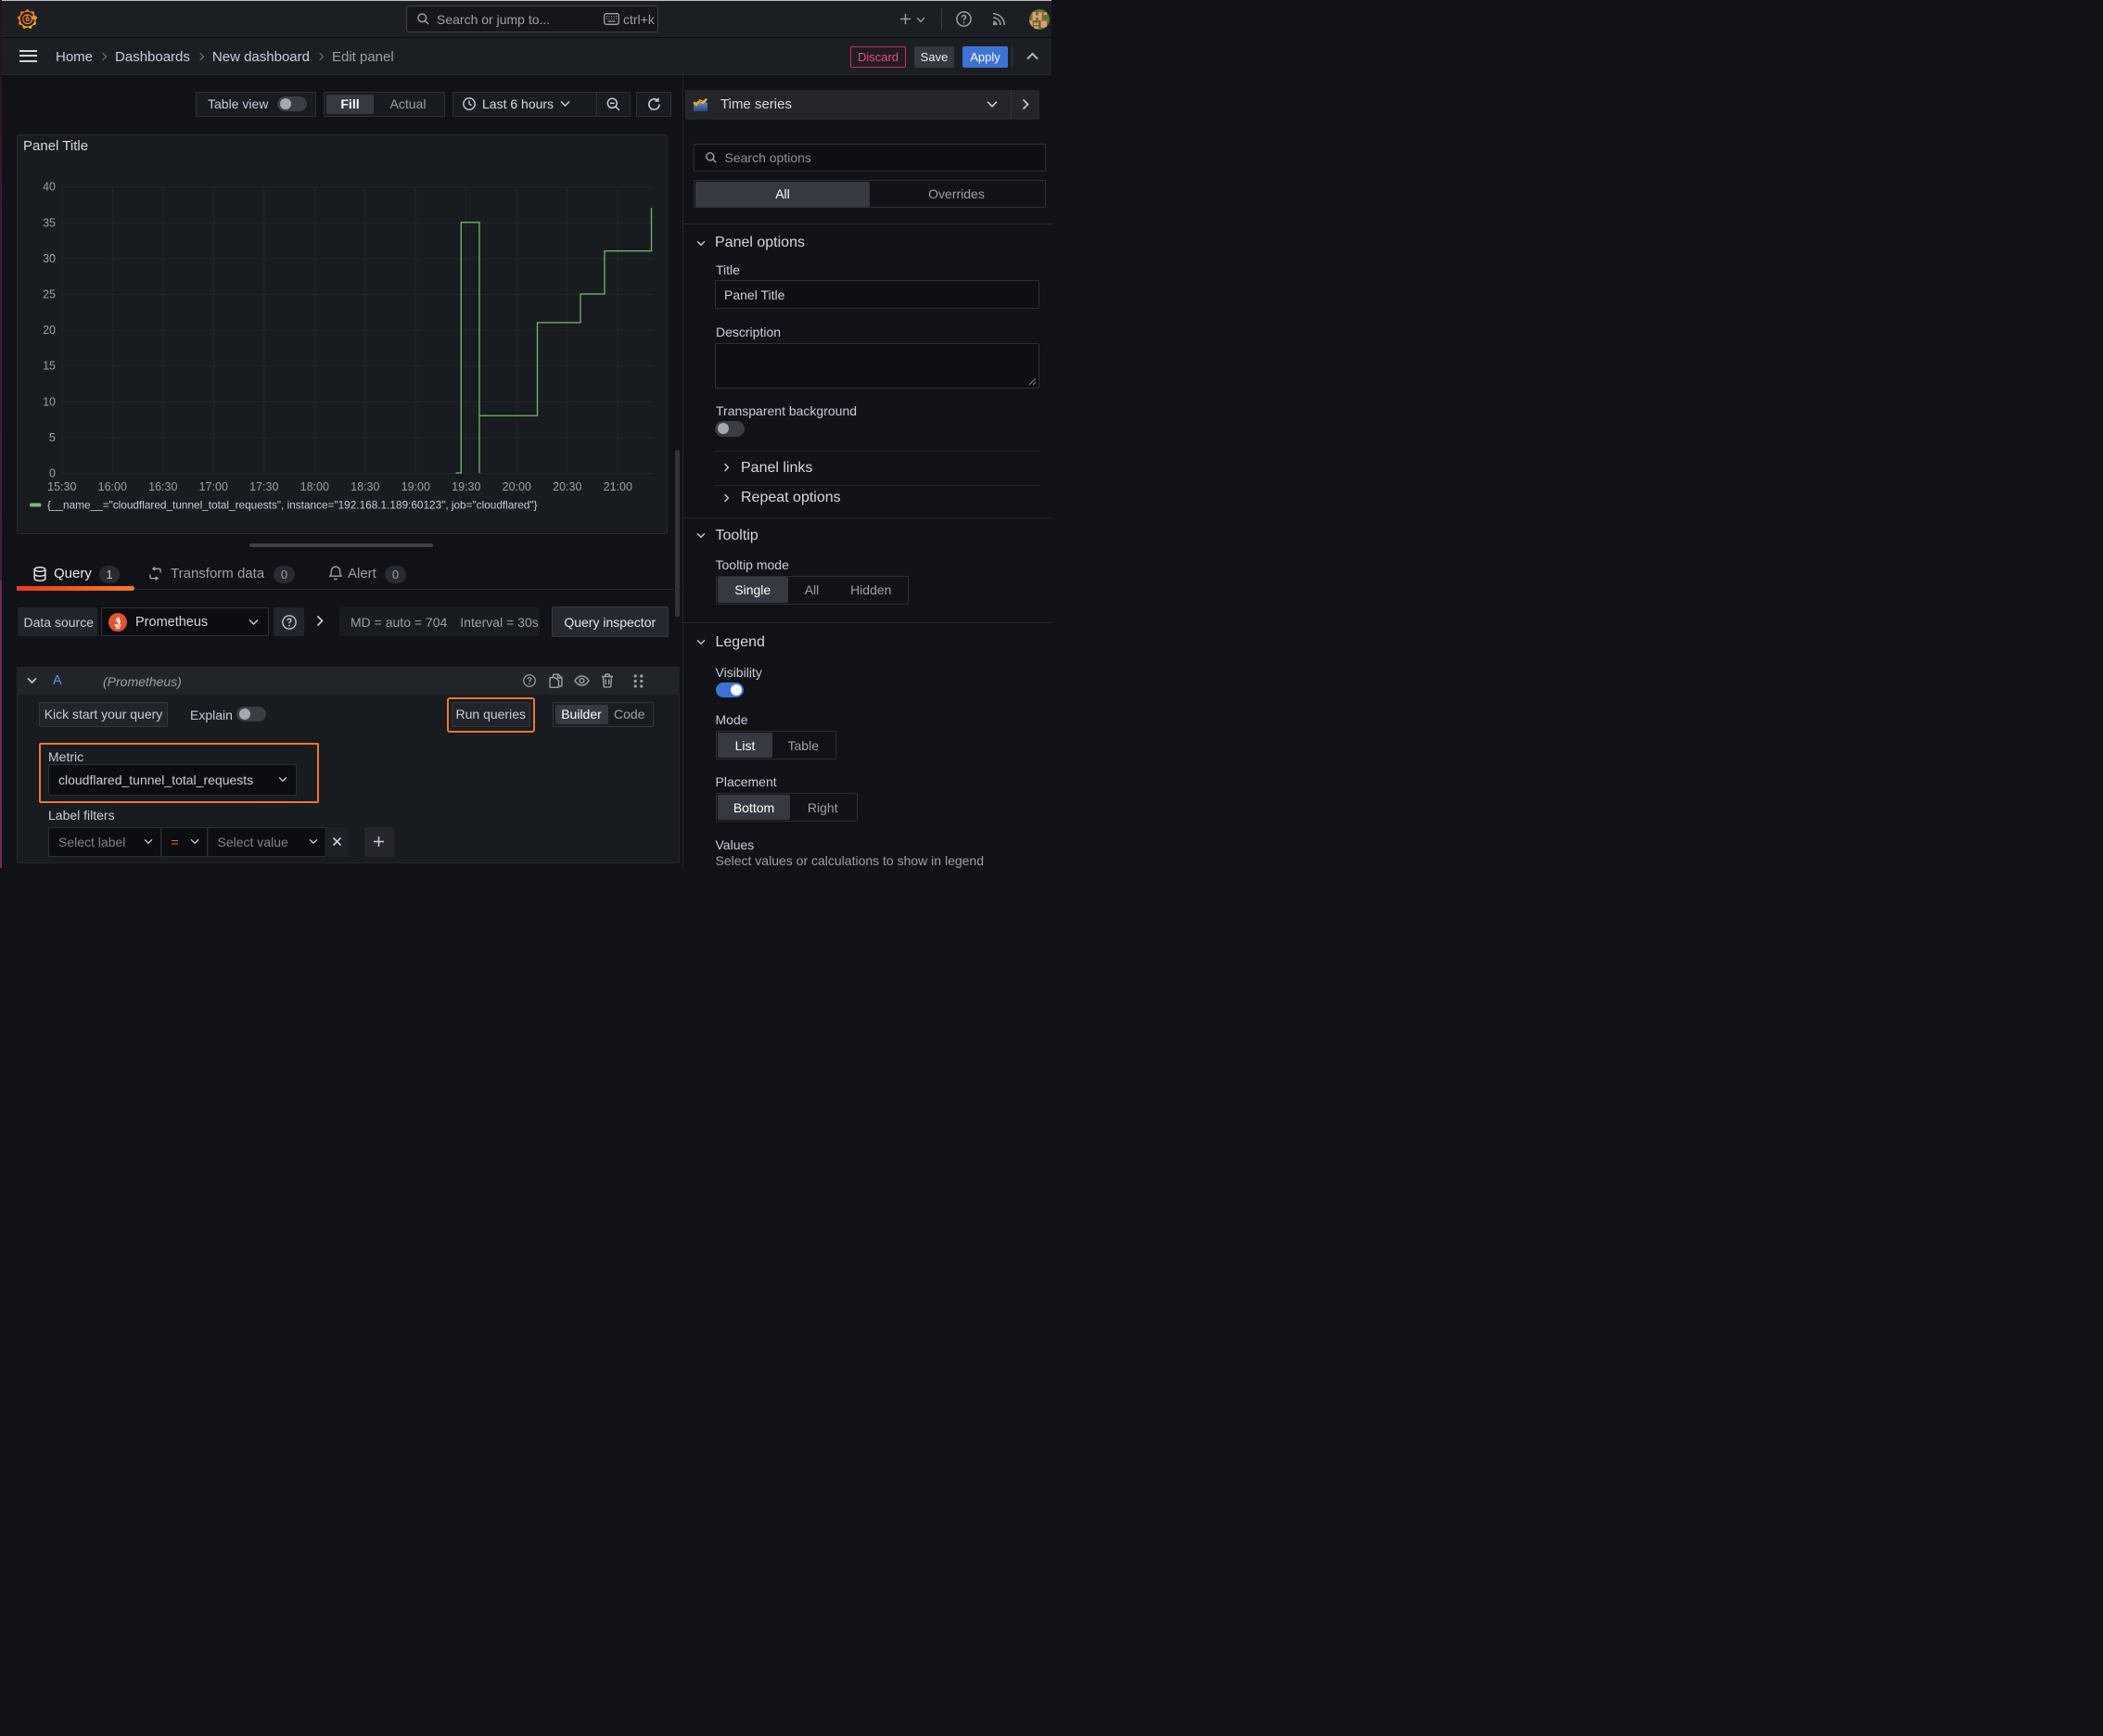 The width and height of the screenshot is (2103, 1736). What do you see at coordinates (52, 437) in the screenshot?
I see `svg-text: 5` at bounding box center [52, 437].